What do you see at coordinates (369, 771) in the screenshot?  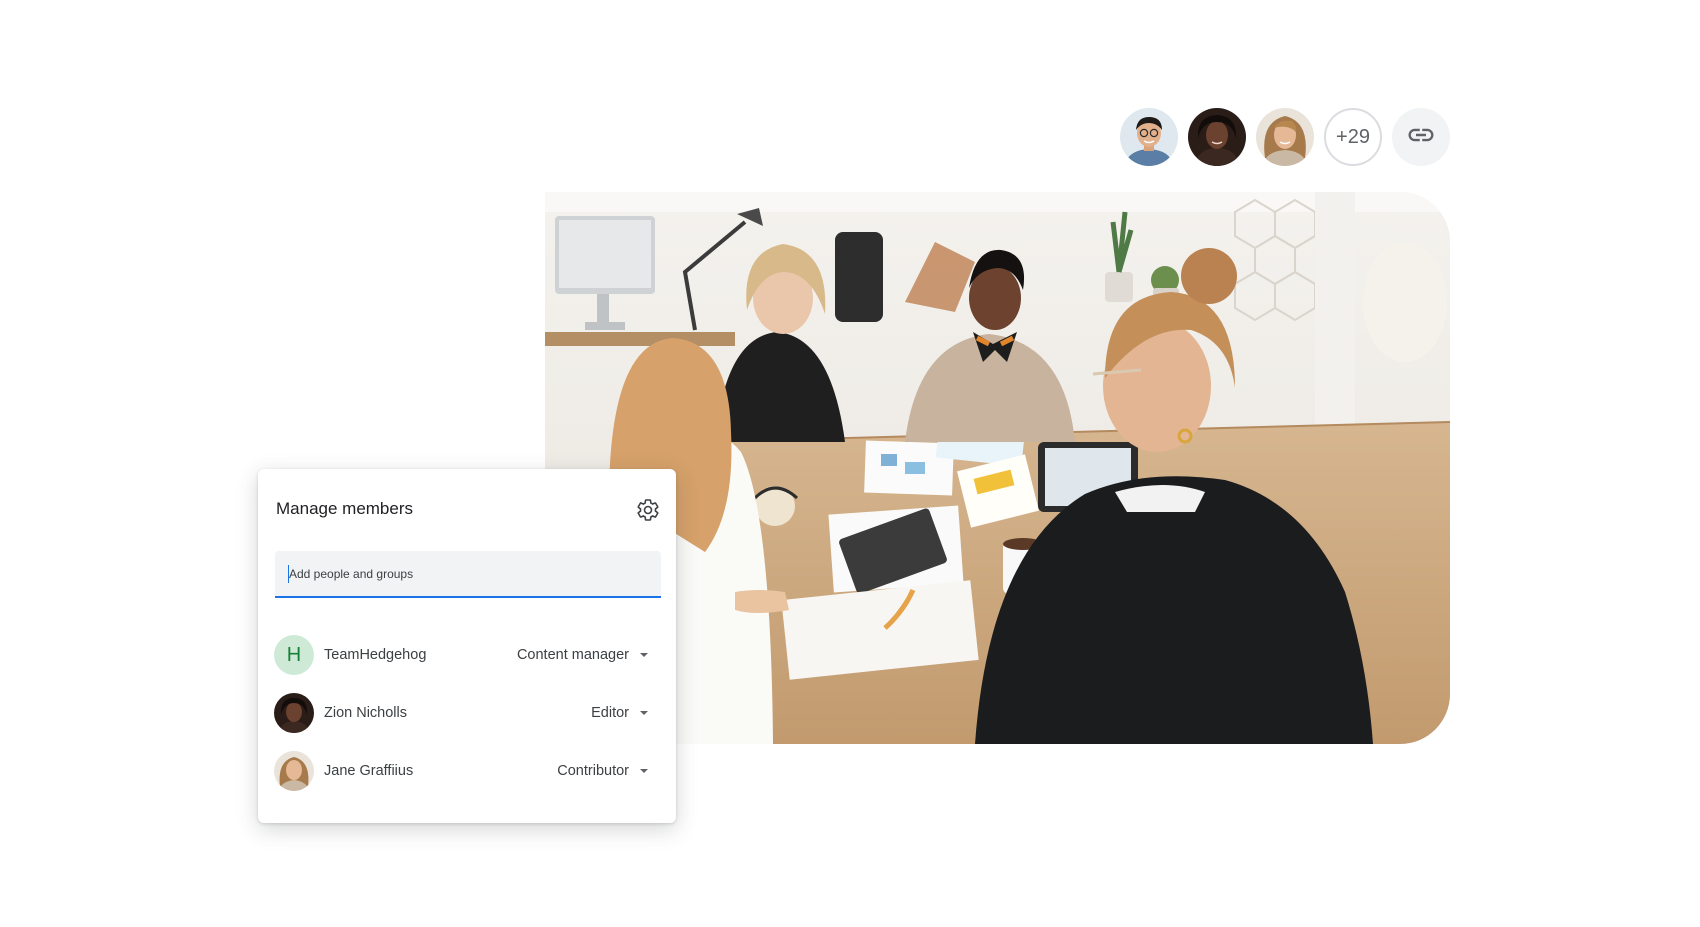 I see `member-name: Jane Graffiius` at bounding box center [369, 771].